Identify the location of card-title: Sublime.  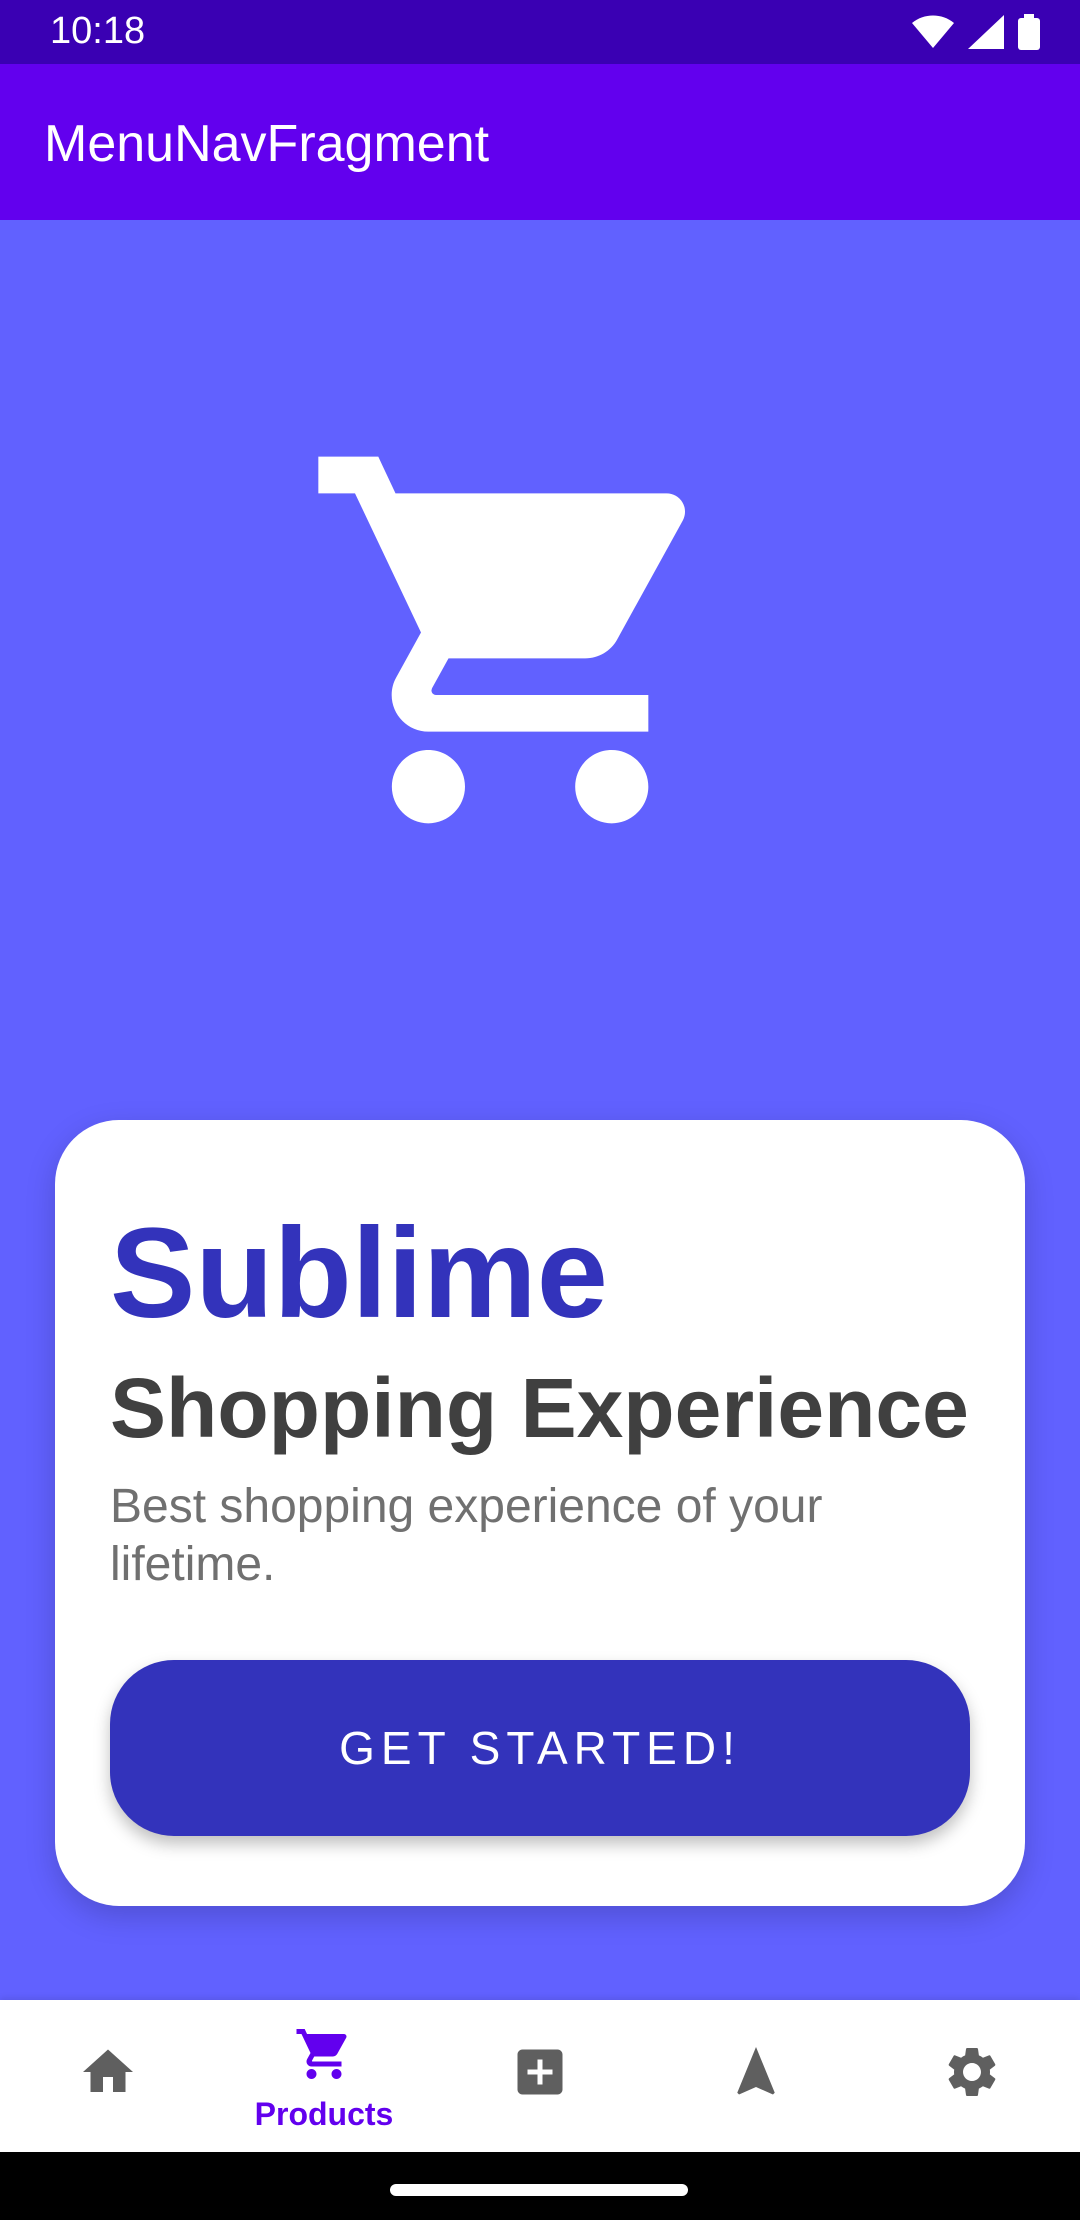
(359, 1273).